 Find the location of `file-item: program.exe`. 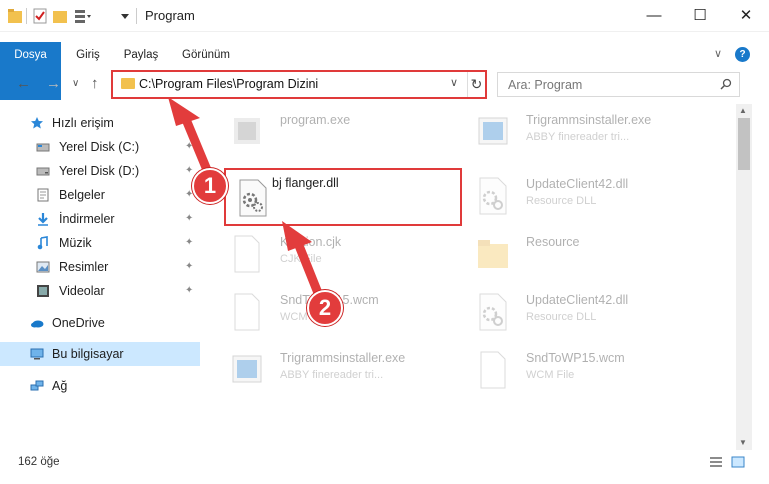

file-item: program.exe is located at coordinates (340, 133).